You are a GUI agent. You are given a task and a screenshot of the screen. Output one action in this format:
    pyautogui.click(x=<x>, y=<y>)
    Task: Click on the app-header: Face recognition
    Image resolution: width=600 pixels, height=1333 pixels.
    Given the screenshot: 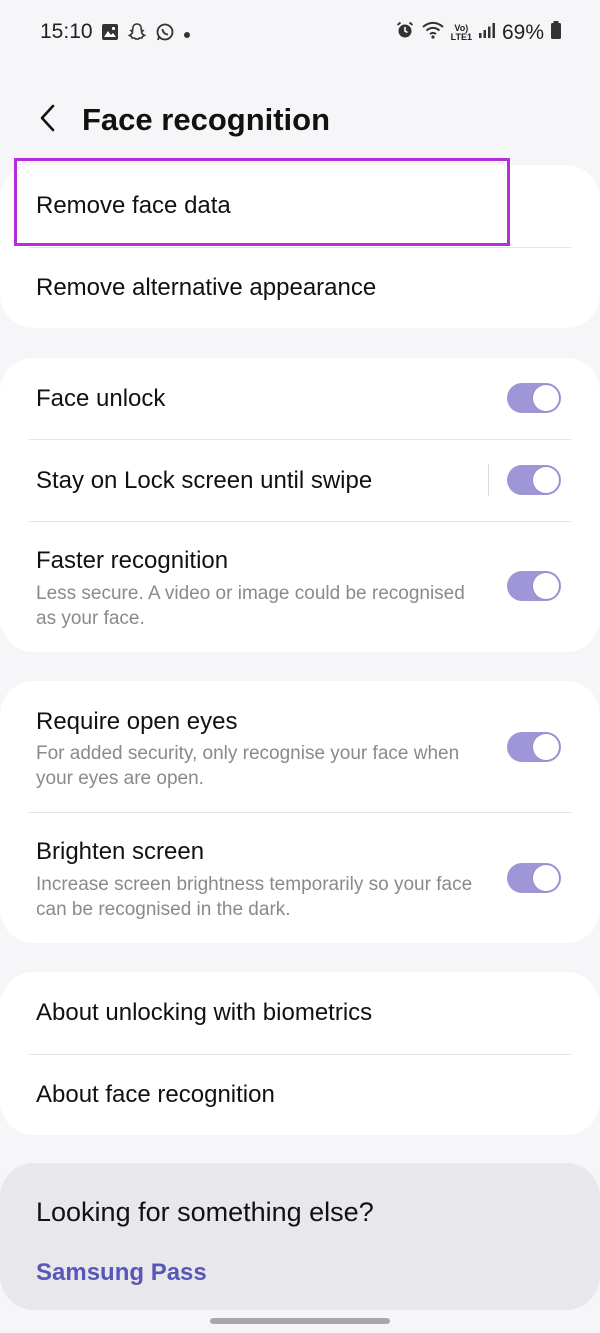 What is the action you would take?
    pyautogui.click(x=300, y=122)
    